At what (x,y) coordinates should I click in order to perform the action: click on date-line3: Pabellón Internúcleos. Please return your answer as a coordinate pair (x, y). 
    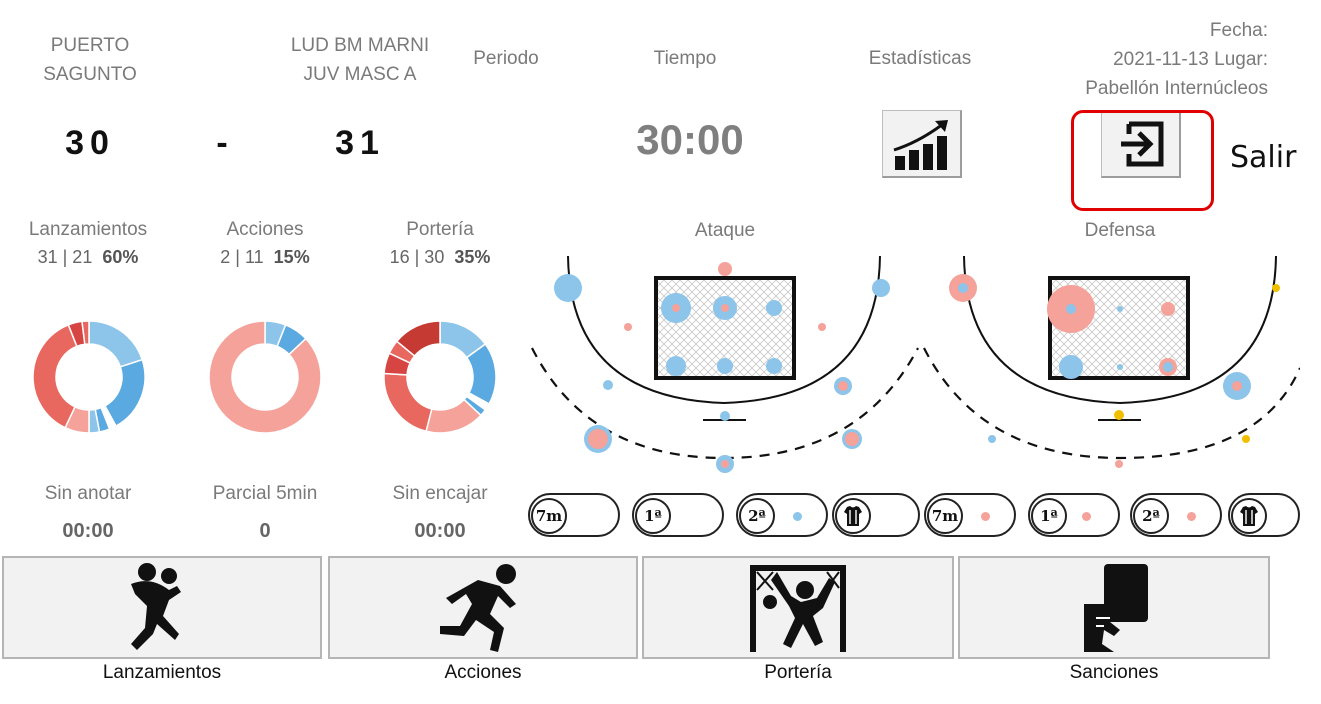
    Looking at the image, I should click on (1176, 88).